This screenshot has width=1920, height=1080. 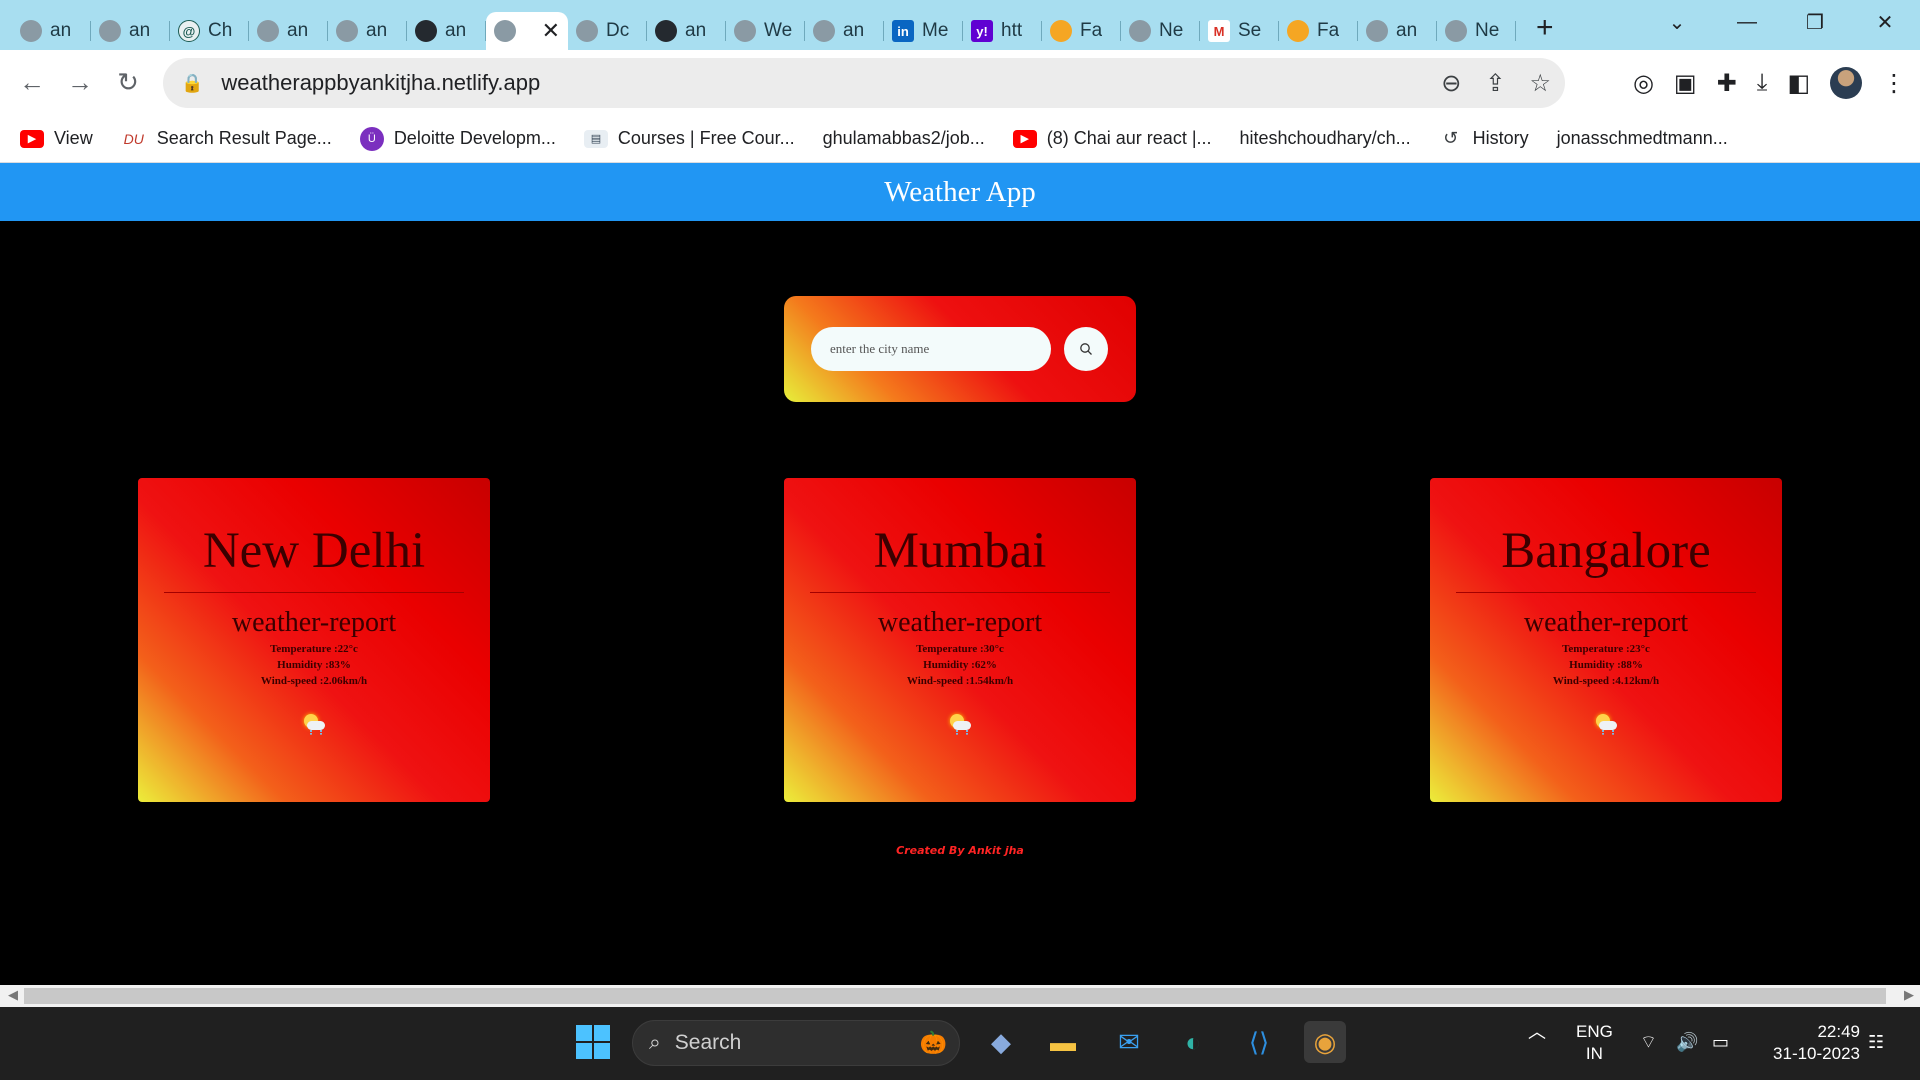 What do you see at coordinates (1762, 83) in the screenshot?
I see `download-icon: ⤓` at bounding box center [1762, 83].